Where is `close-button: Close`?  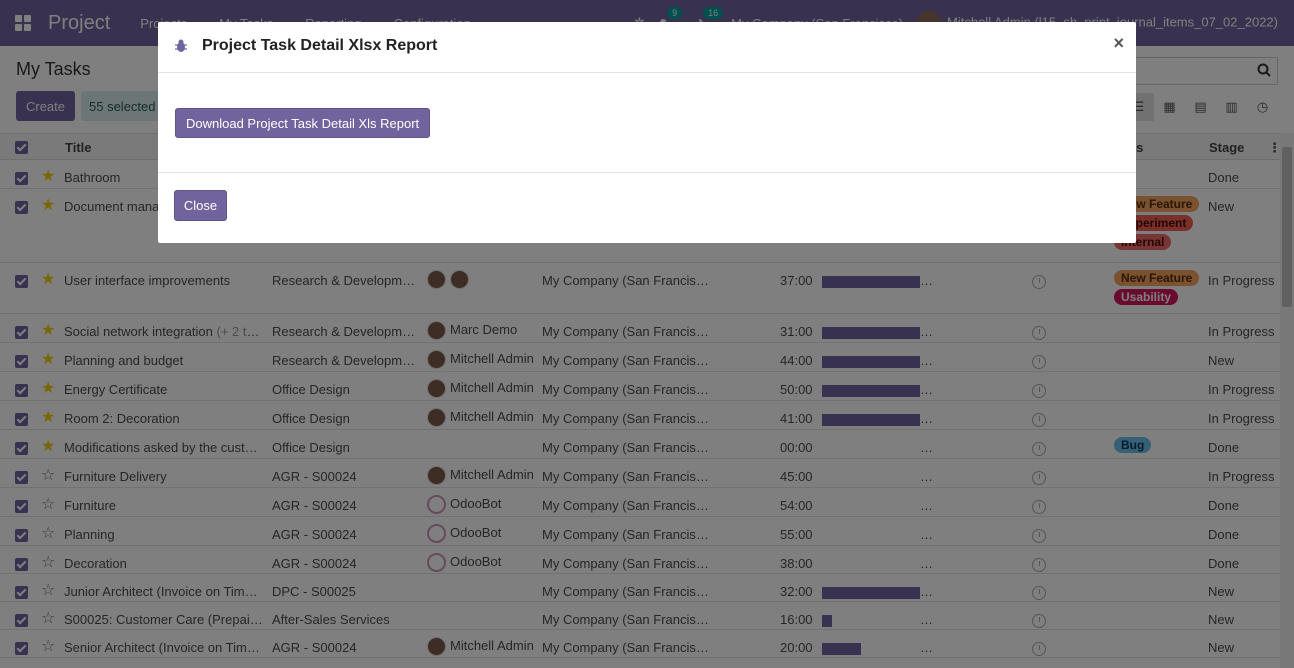
close-button: Close is located at coordinates (200, 205).